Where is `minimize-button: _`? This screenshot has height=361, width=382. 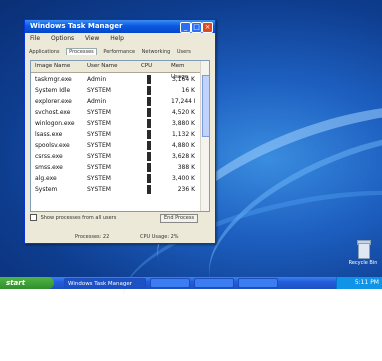 minimize-button: _ is located at coordinates (185, 27).